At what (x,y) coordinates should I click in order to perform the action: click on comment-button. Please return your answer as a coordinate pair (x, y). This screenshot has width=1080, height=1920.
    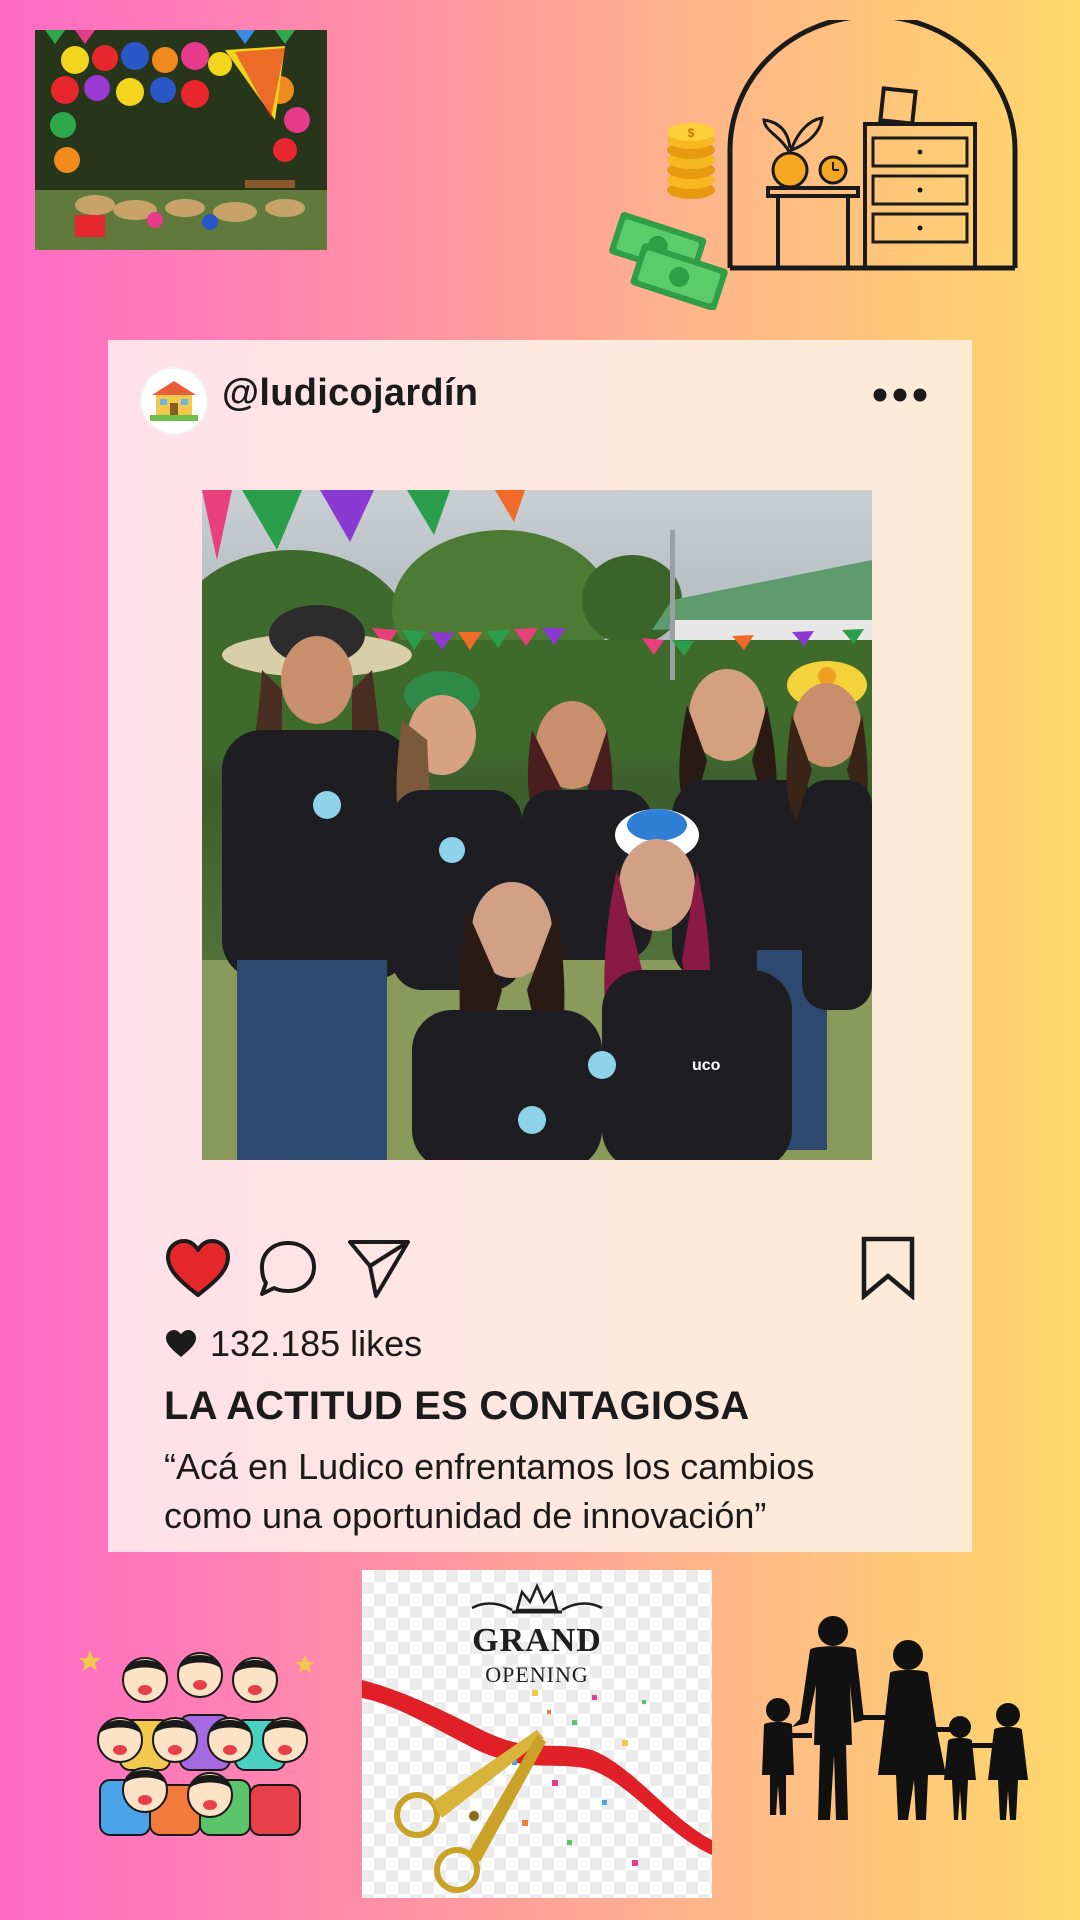
    Looking at the image, I should click on (288, 1269).